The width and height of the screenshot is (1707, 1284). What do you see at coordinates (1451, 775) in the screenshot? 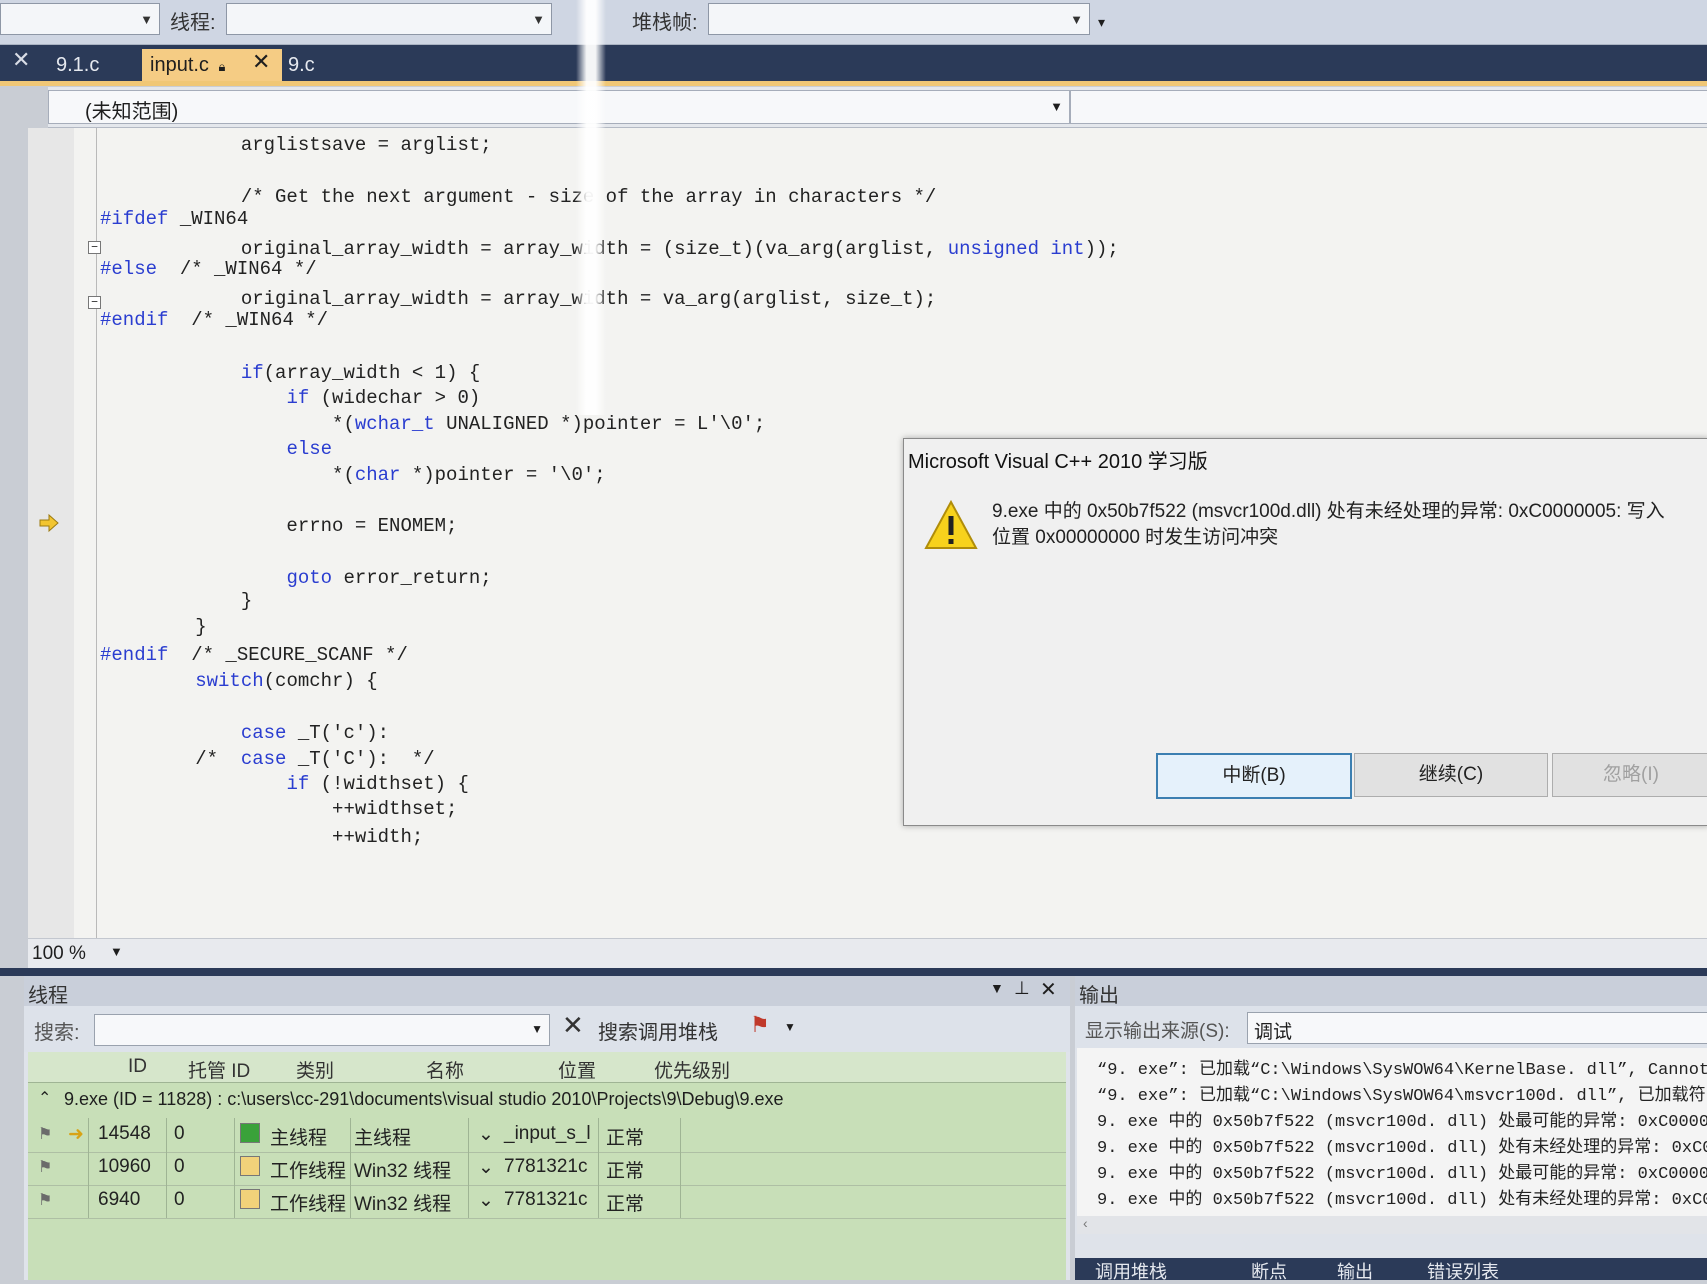
I see `continue-button: 继续(C)` at bounding box center [1451, 775].